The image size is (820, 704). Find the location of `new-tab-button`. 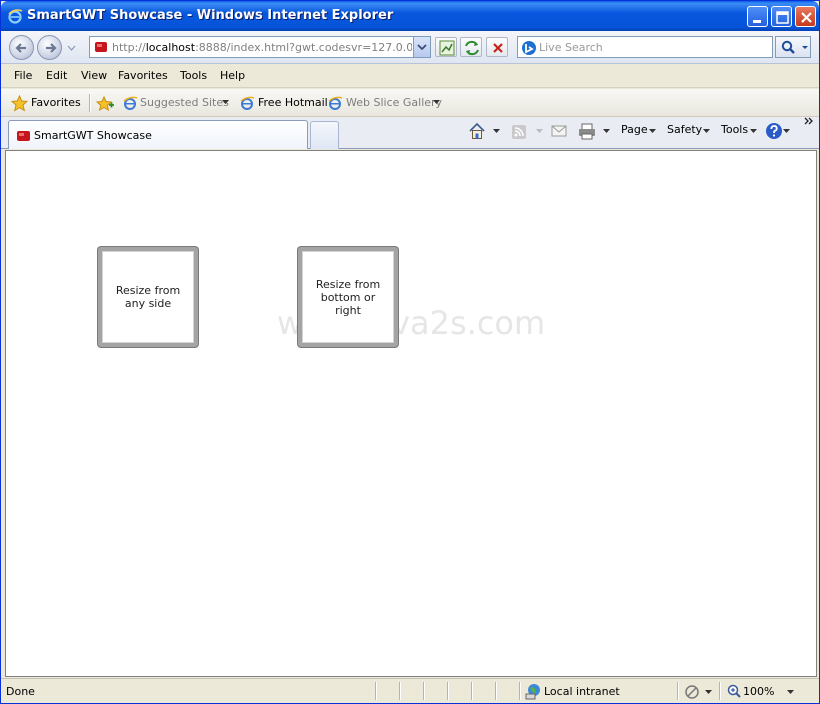

new-tab-button is located at coordinates (324, 135).